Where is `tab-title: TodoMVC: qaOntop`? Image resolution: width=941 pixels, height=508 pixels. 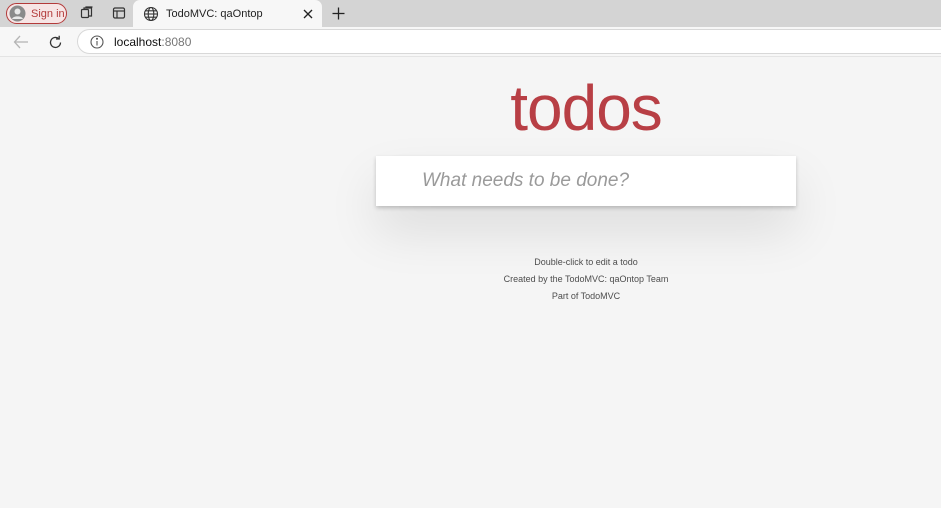
tab-title: TodoMVC: qaOntop is located at coordinates (214, 13).